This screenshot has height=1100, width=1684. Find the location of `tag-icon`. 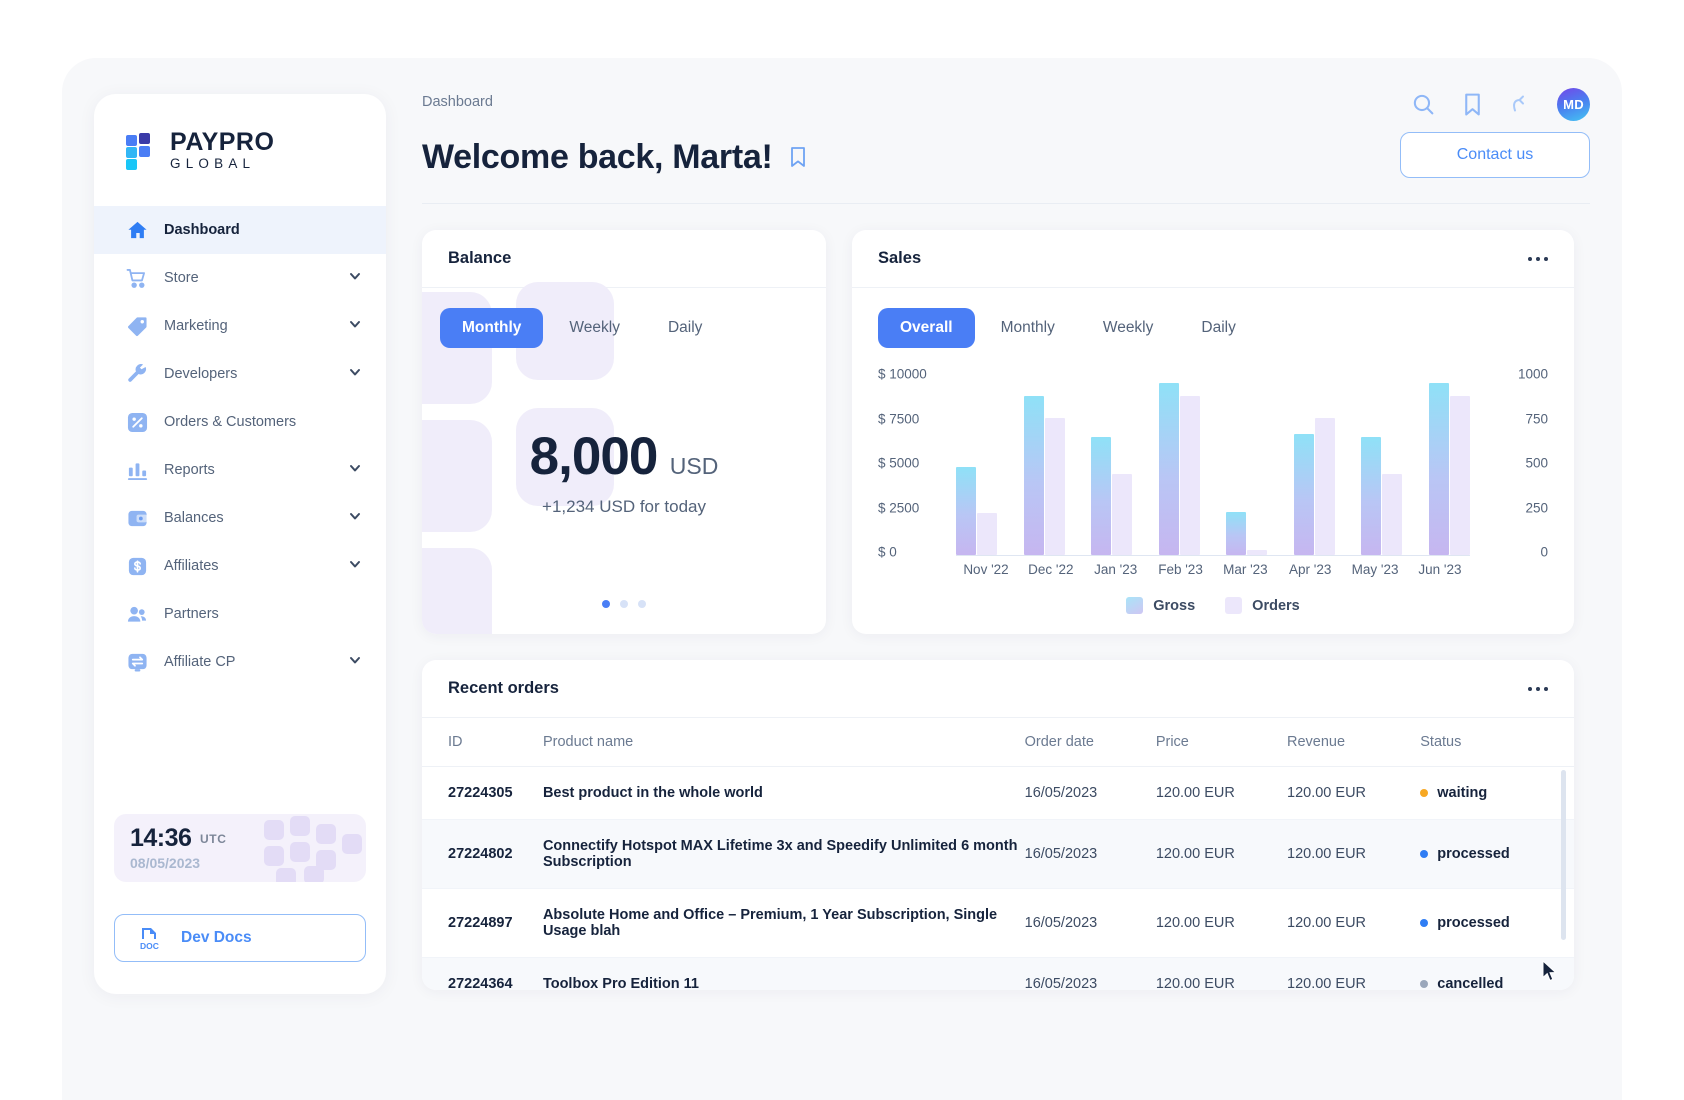

tag-icon is located at coordinates (137, 326).